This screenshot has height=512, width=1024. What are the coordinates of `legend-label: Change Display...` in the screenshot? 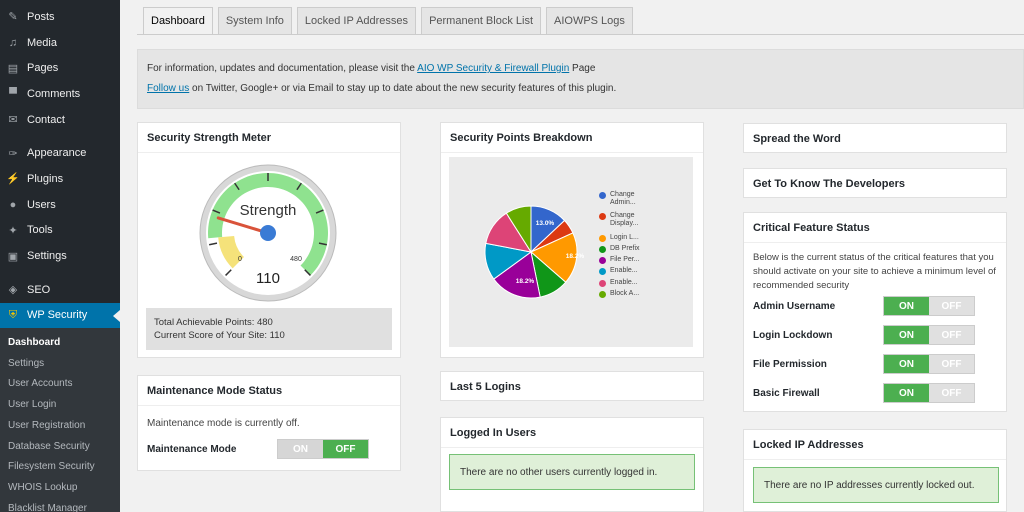 It's located at (624, 220).